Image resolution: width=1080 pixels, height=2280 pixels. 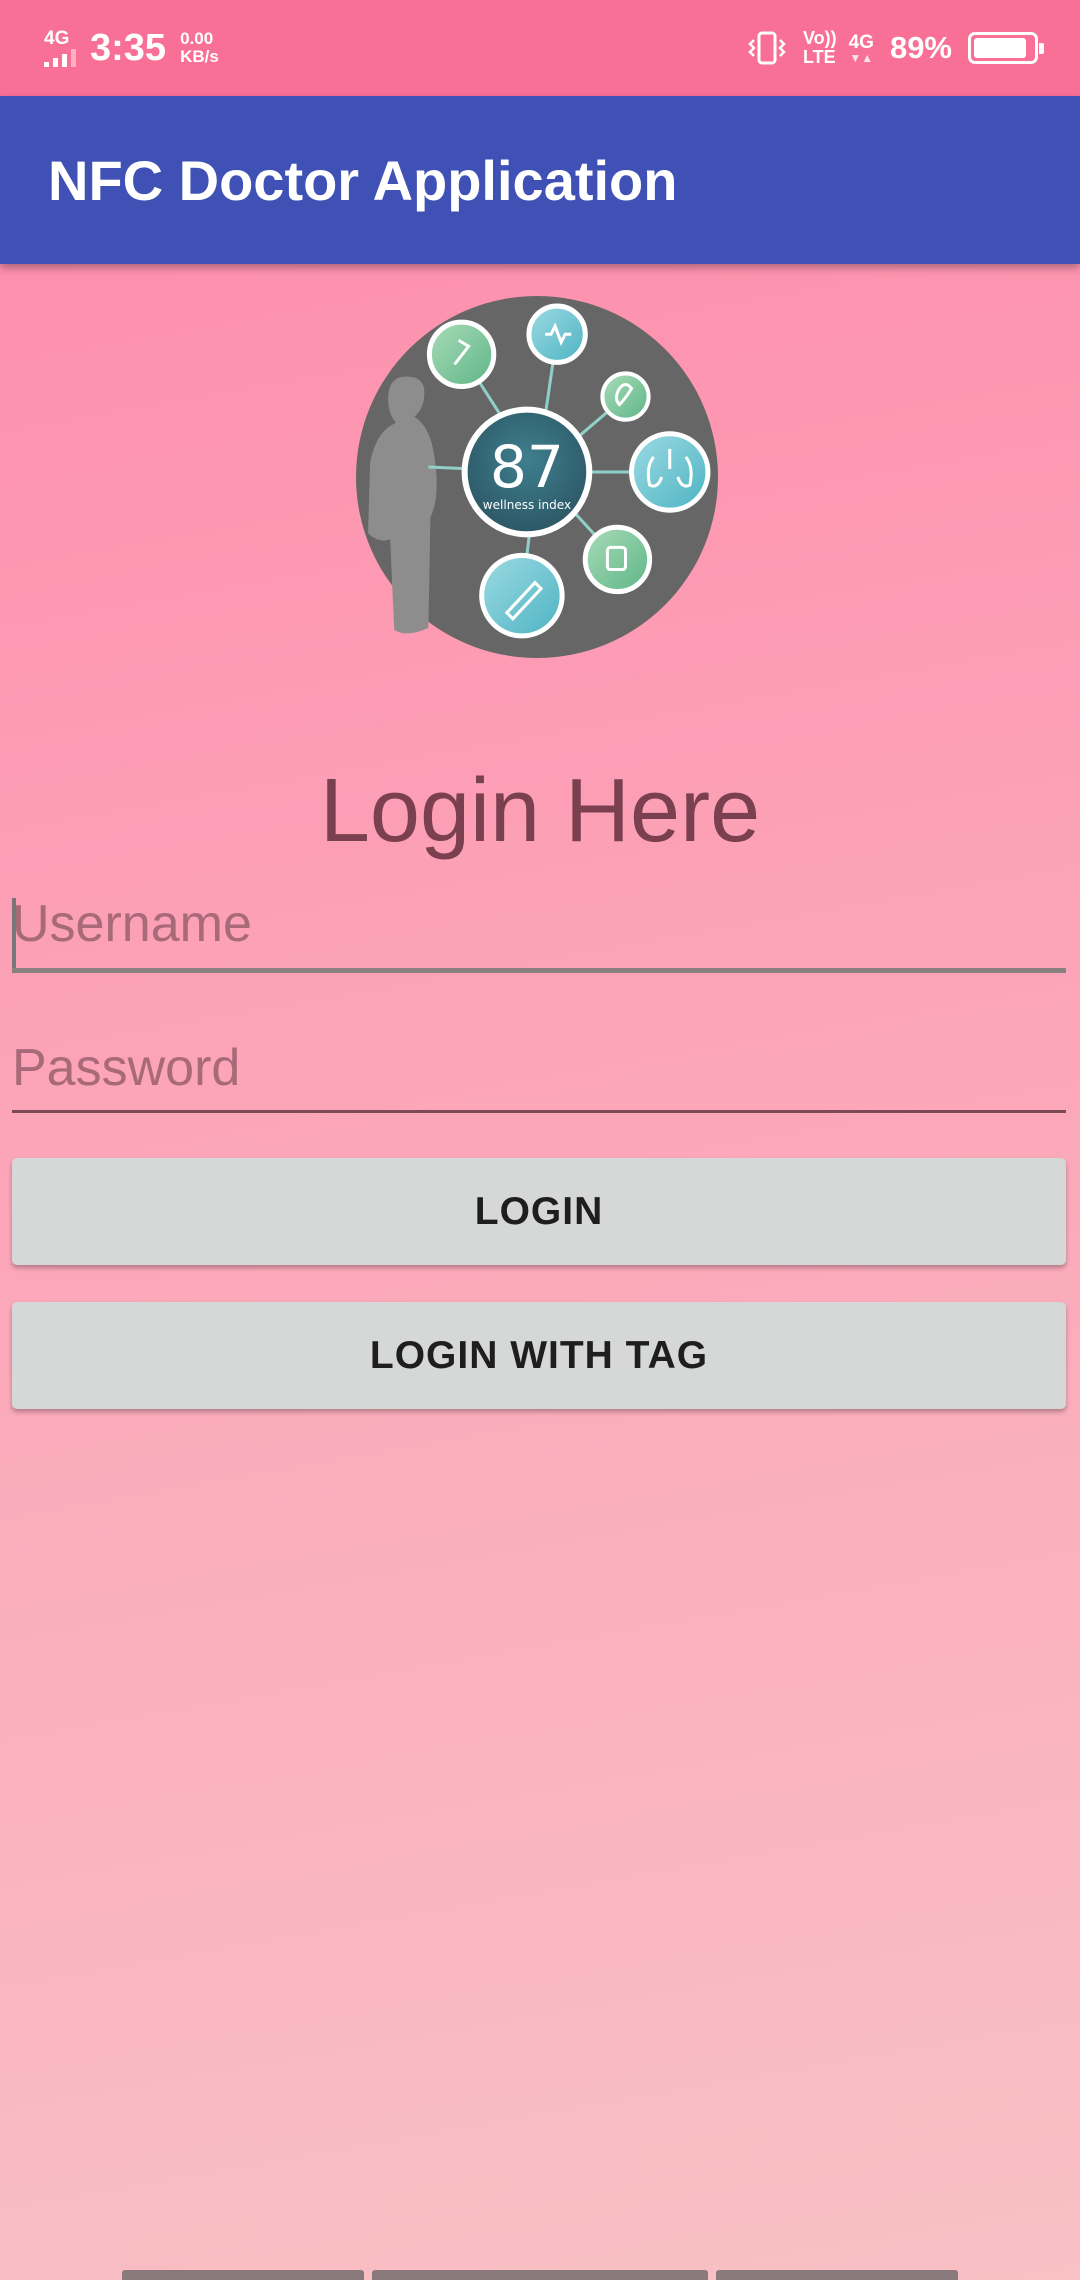 I want to click on clock: 3:35, so click(x=128, y=47).